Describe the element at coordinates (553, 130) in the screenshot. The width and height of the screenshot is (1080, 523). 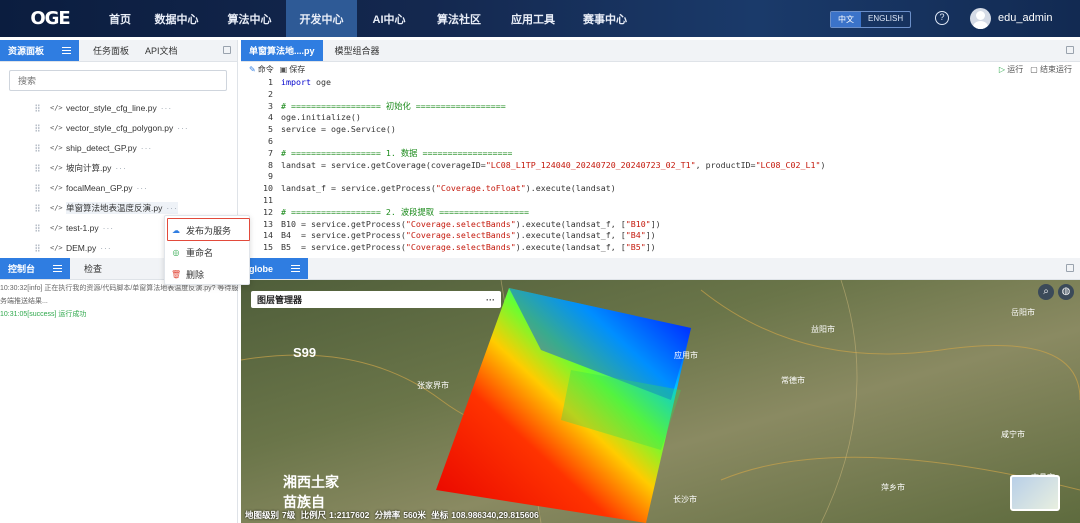
I see `code-line: service = oge.Service()` at that location.